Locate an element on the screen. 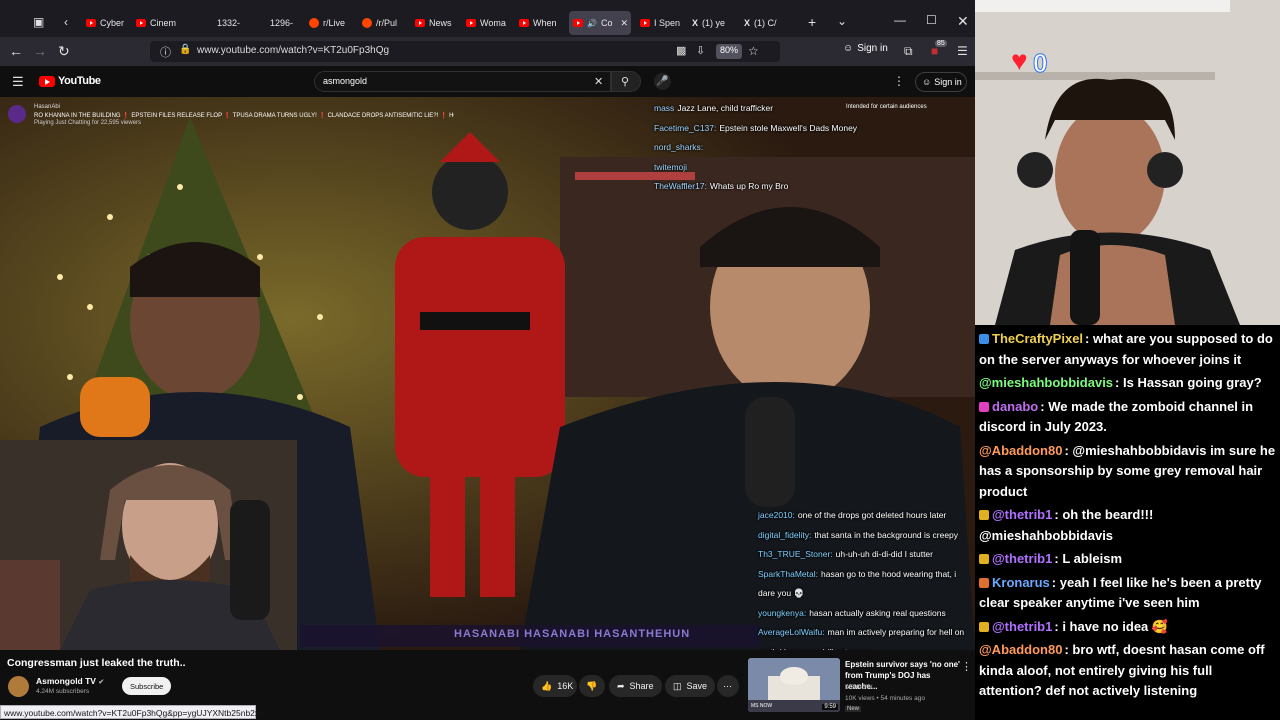  subscribe-button: Subscribe is located at coordinates (147, 686).